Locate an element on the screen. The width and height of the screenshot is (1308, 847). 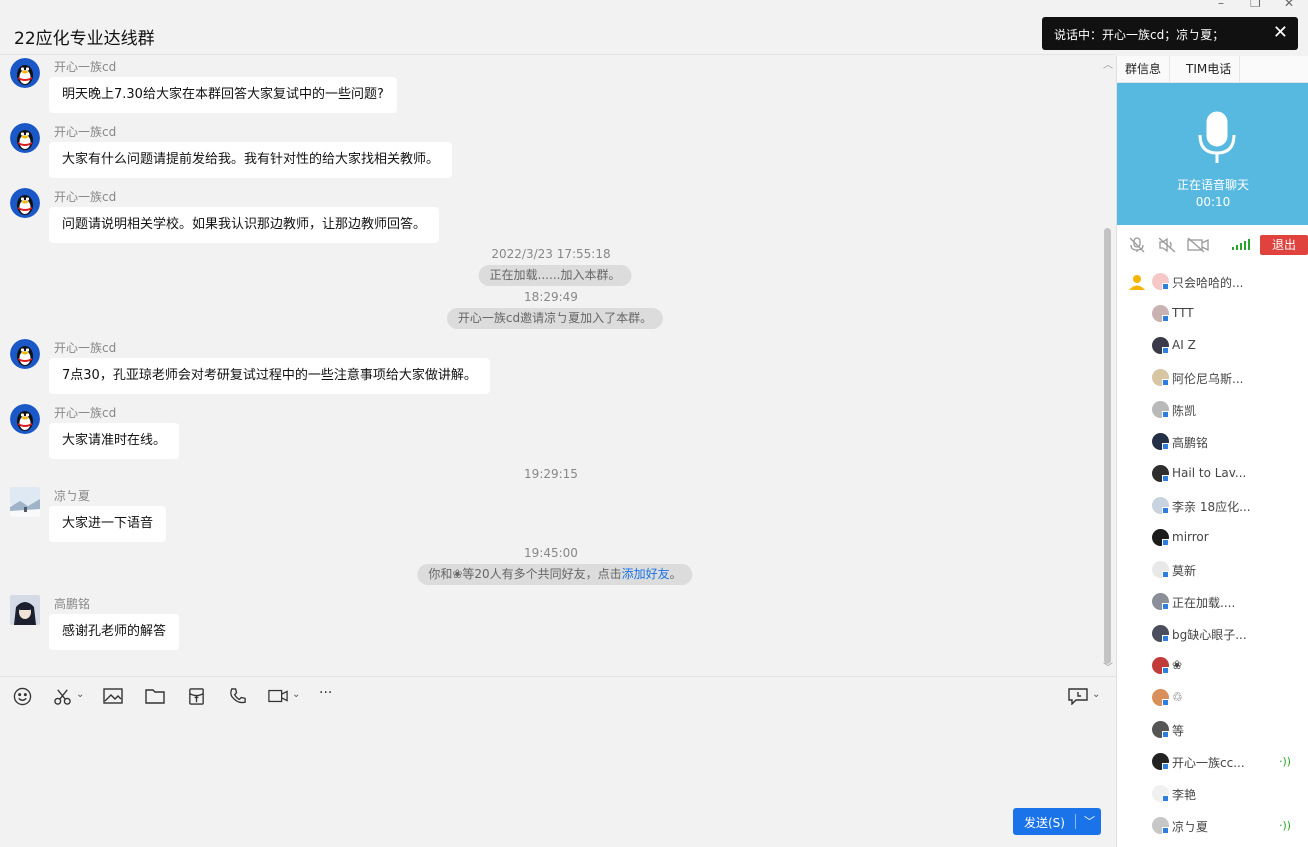
minimize-button: – is located at coordinates (1221, 5).